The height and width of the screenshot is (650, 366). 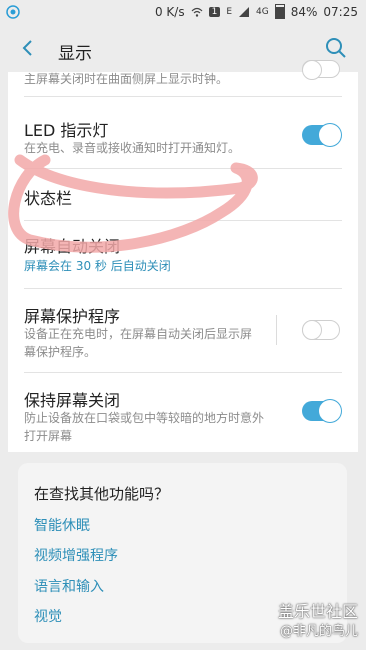 I want to click on battery-icon, so click(x=279, y=11).